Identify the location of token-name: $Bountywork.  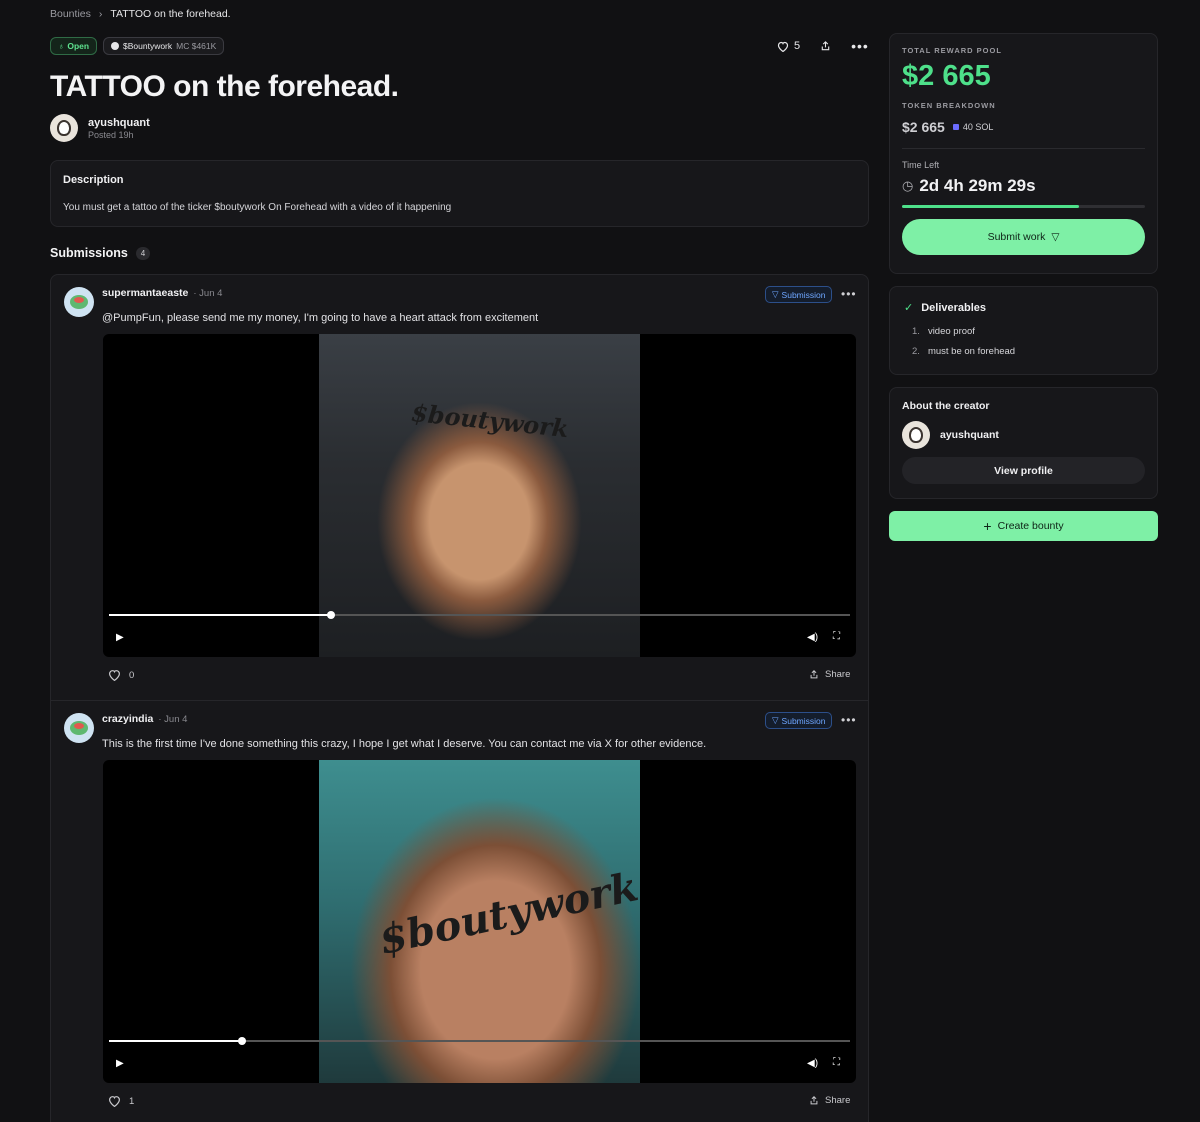
(148, 46).